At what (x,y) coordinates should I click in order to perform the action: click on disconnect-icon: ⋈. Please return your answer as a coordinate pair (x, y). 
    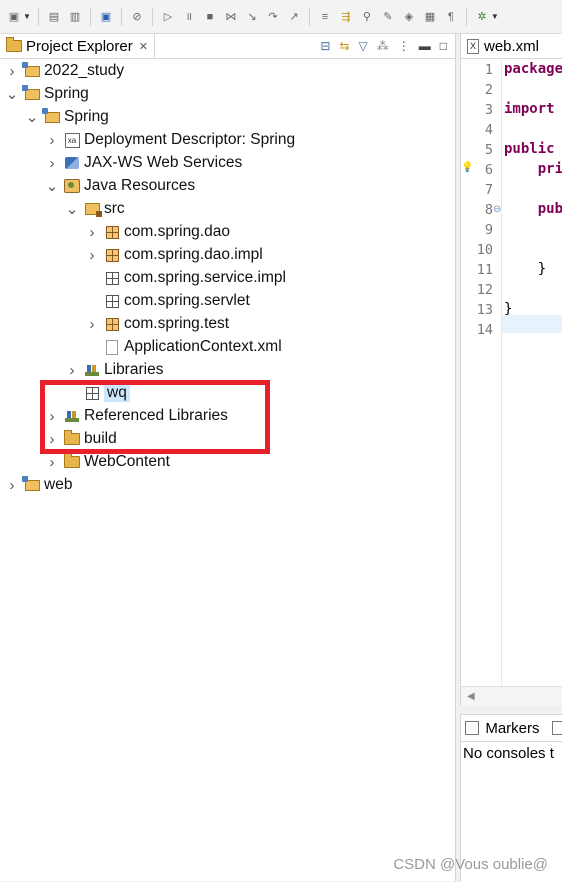
    Looking at the image, I should click on (231, 17).